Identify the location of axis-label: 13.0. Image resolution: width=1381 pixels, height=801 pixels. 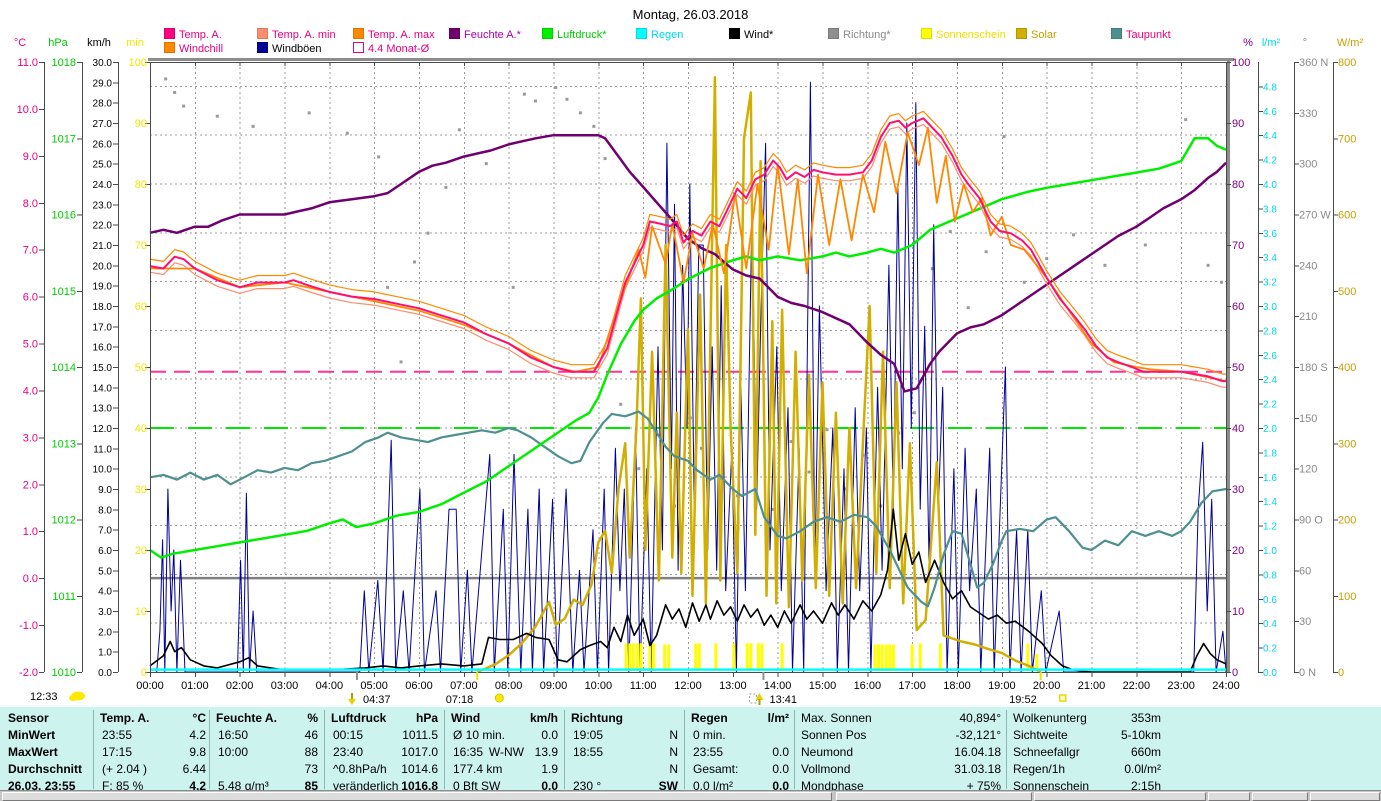
(103, 409).